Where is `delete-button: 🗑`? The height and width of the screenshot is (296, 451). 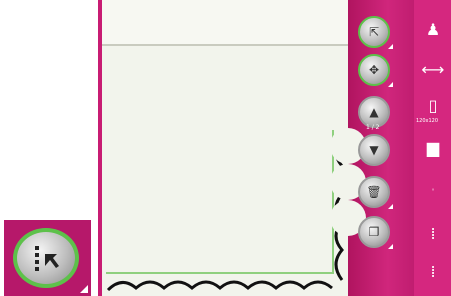 delete-button: 🗑 is located at coordinates (374, 192).